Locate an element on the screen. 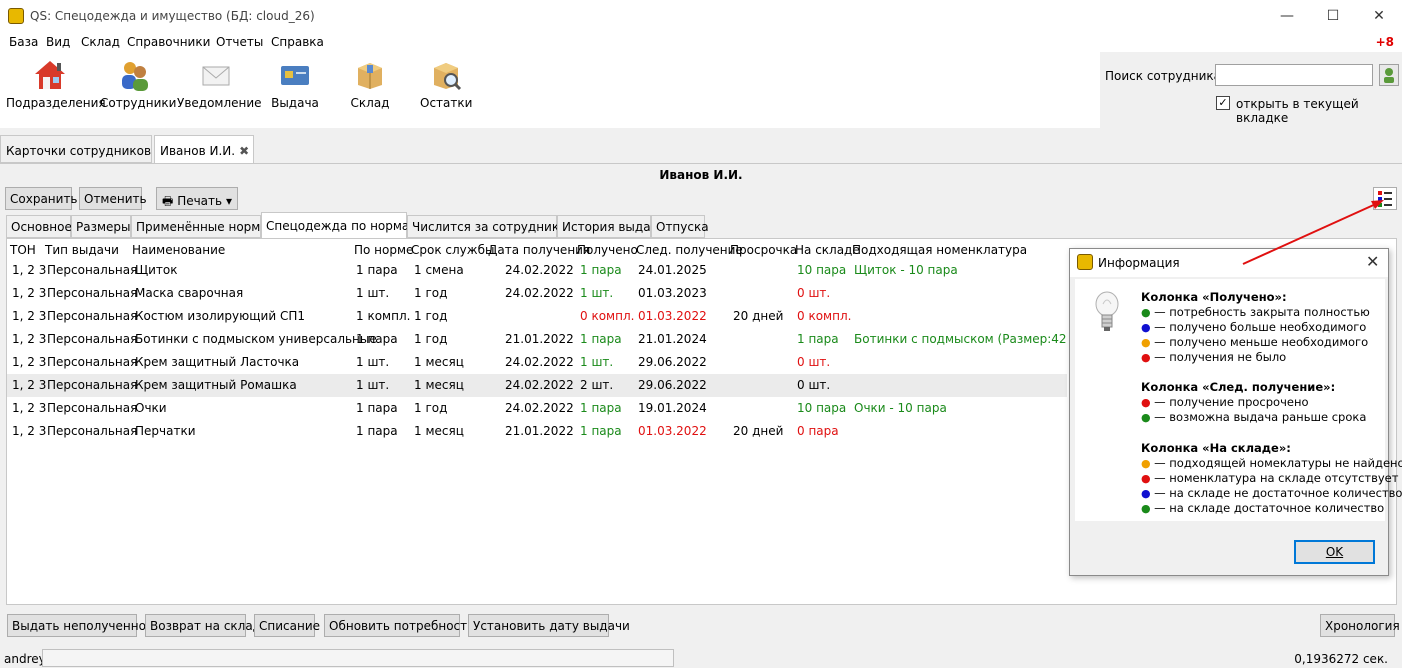 This screenshot has height=668, width=1402. cell-in-stock: 0 компл. is located at coordinates (824, 316).